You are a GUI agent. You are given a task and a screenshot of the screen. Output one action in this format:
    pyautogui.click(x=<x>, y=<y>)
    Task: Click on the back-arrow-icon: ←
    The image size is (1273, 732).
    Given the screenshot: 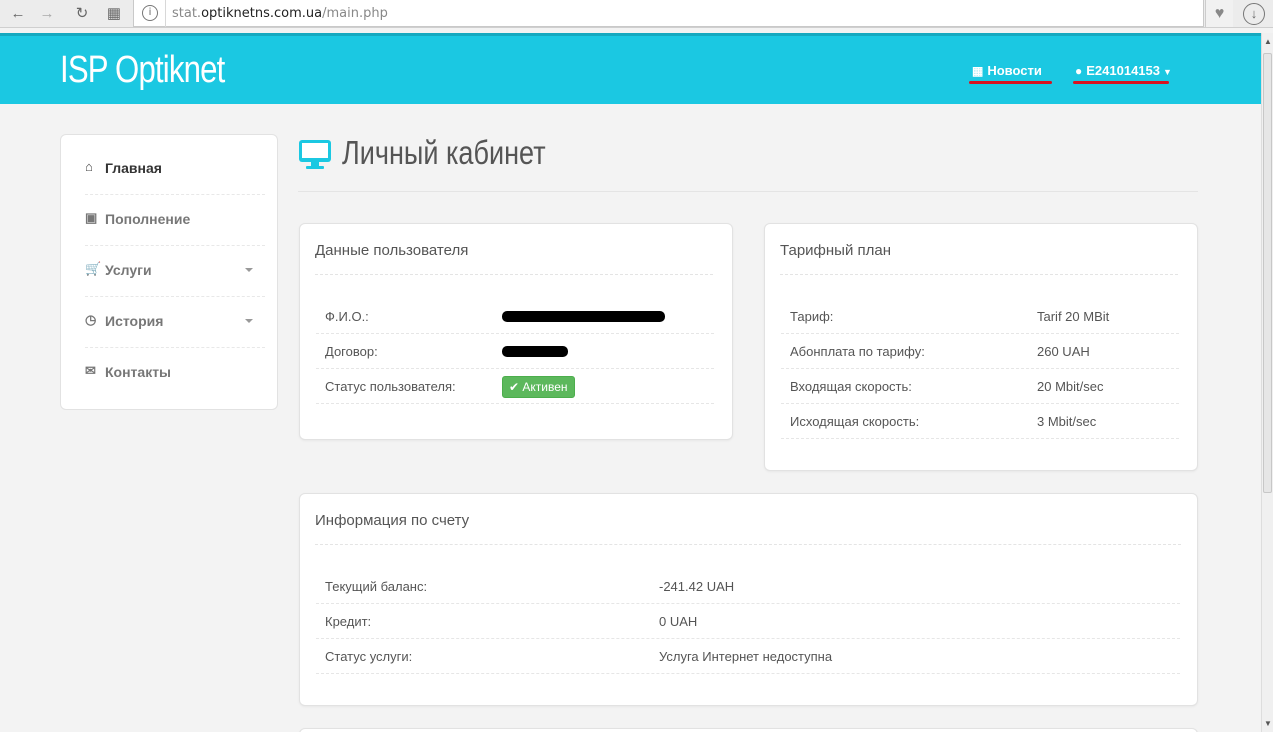 What is the action you would take?
    pyautogui.click(x=18, y=14)
    